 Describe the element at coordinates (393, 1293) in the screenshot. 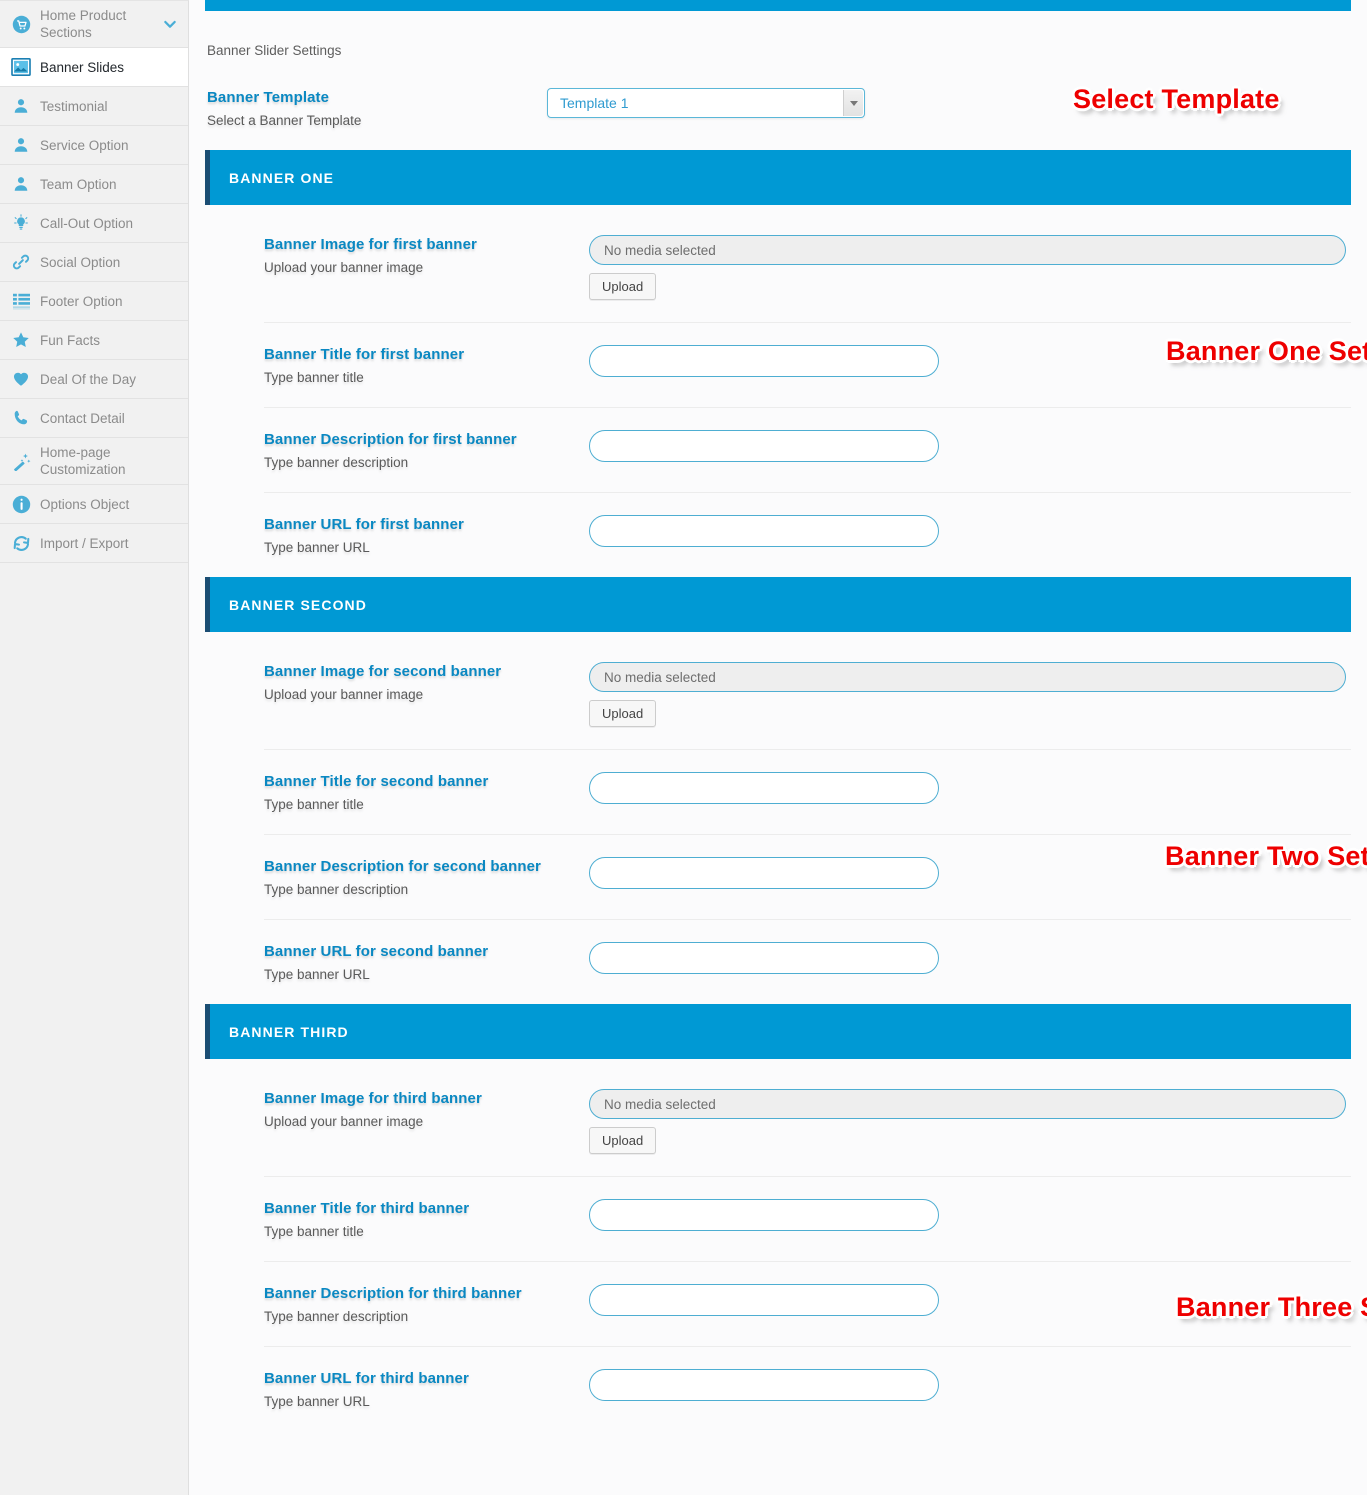

I see `field-label: Banner Description for third banner` at that location.